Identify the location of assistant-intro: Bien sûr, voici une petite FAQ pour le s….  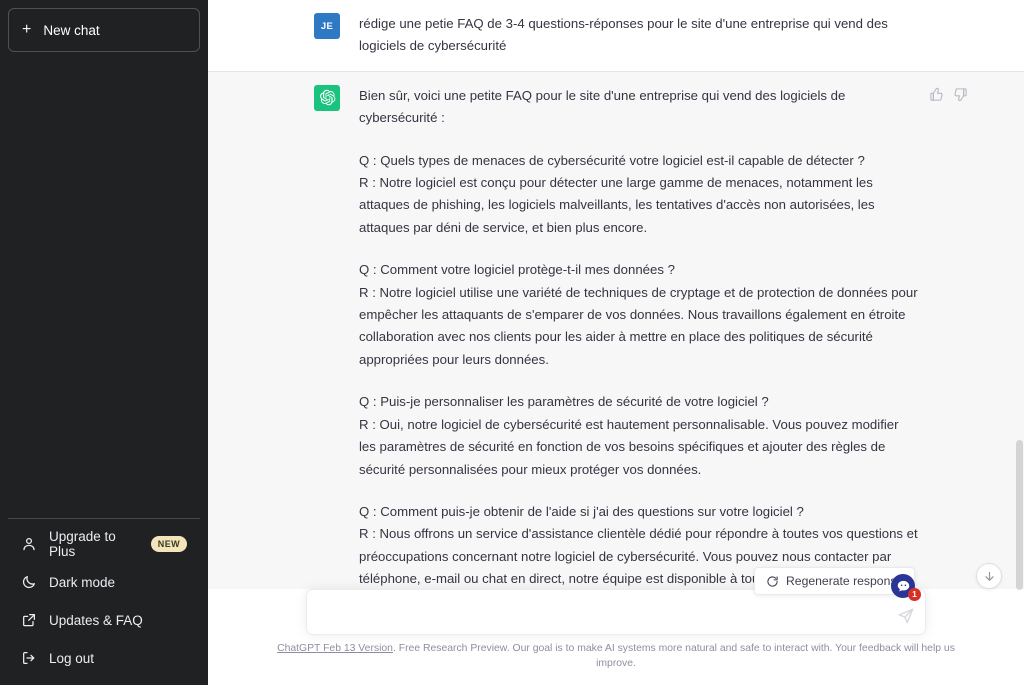
(602, 106).